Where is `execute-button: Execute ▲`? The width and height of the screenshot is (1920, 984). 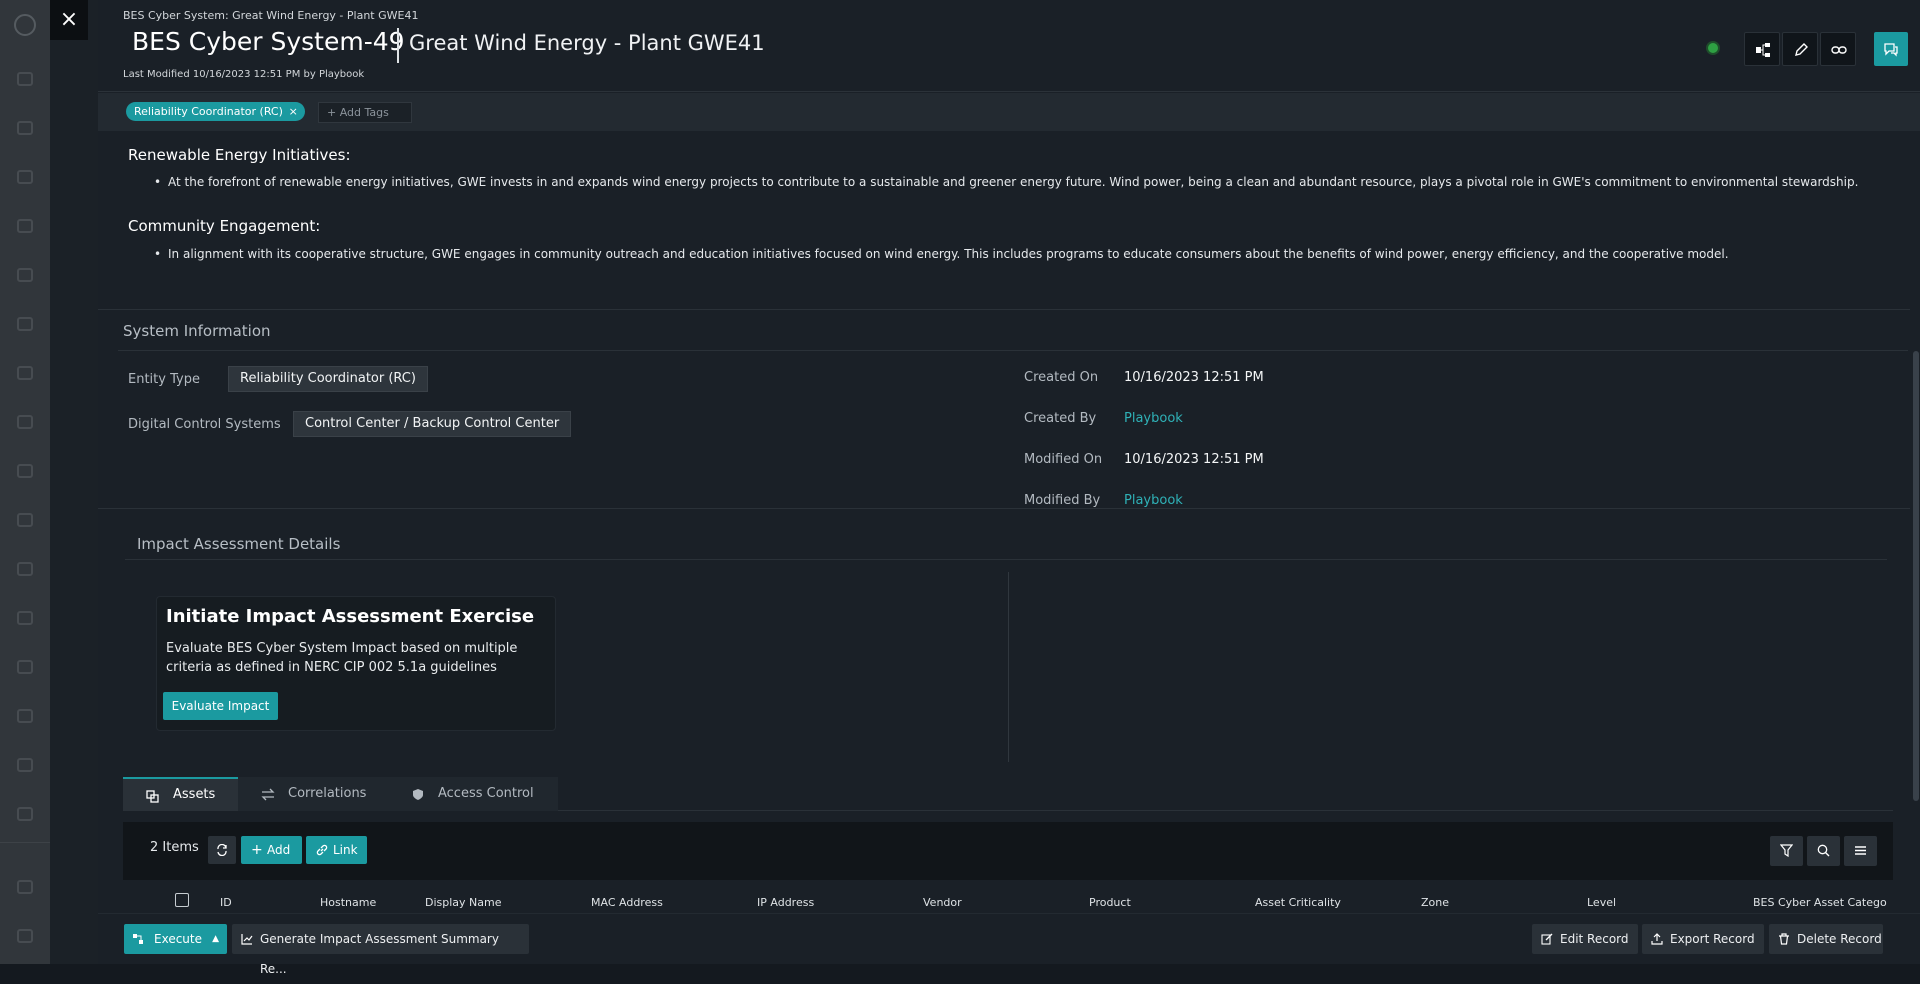
execute-button: Execute ▲ is located at coordinates (175, 939).